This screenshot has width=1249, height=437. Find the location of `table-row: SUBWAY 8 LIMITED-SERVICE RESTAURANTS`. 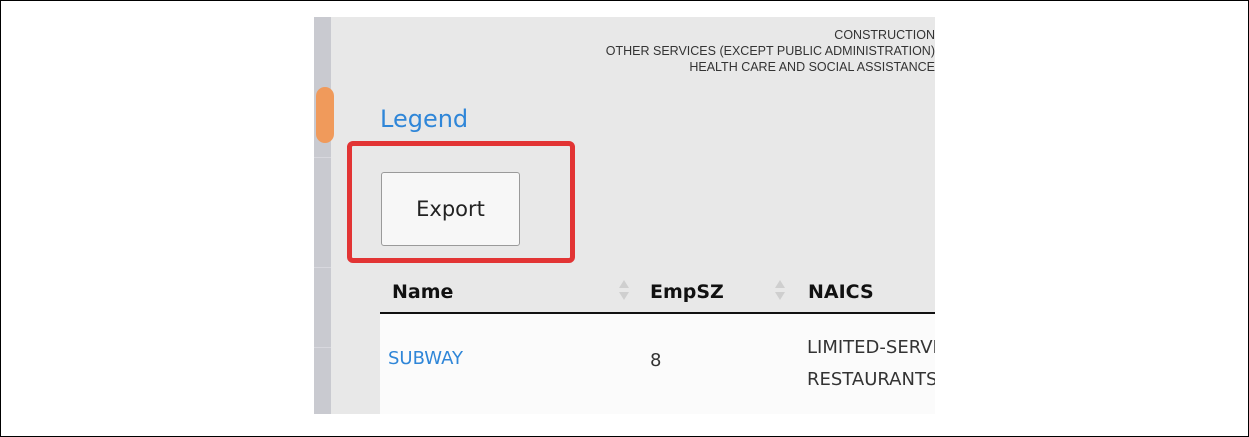

table-row: SUBWAY 8 LIMITED-SERVICE RESTAURANTS is located at coordinates (657, 364).